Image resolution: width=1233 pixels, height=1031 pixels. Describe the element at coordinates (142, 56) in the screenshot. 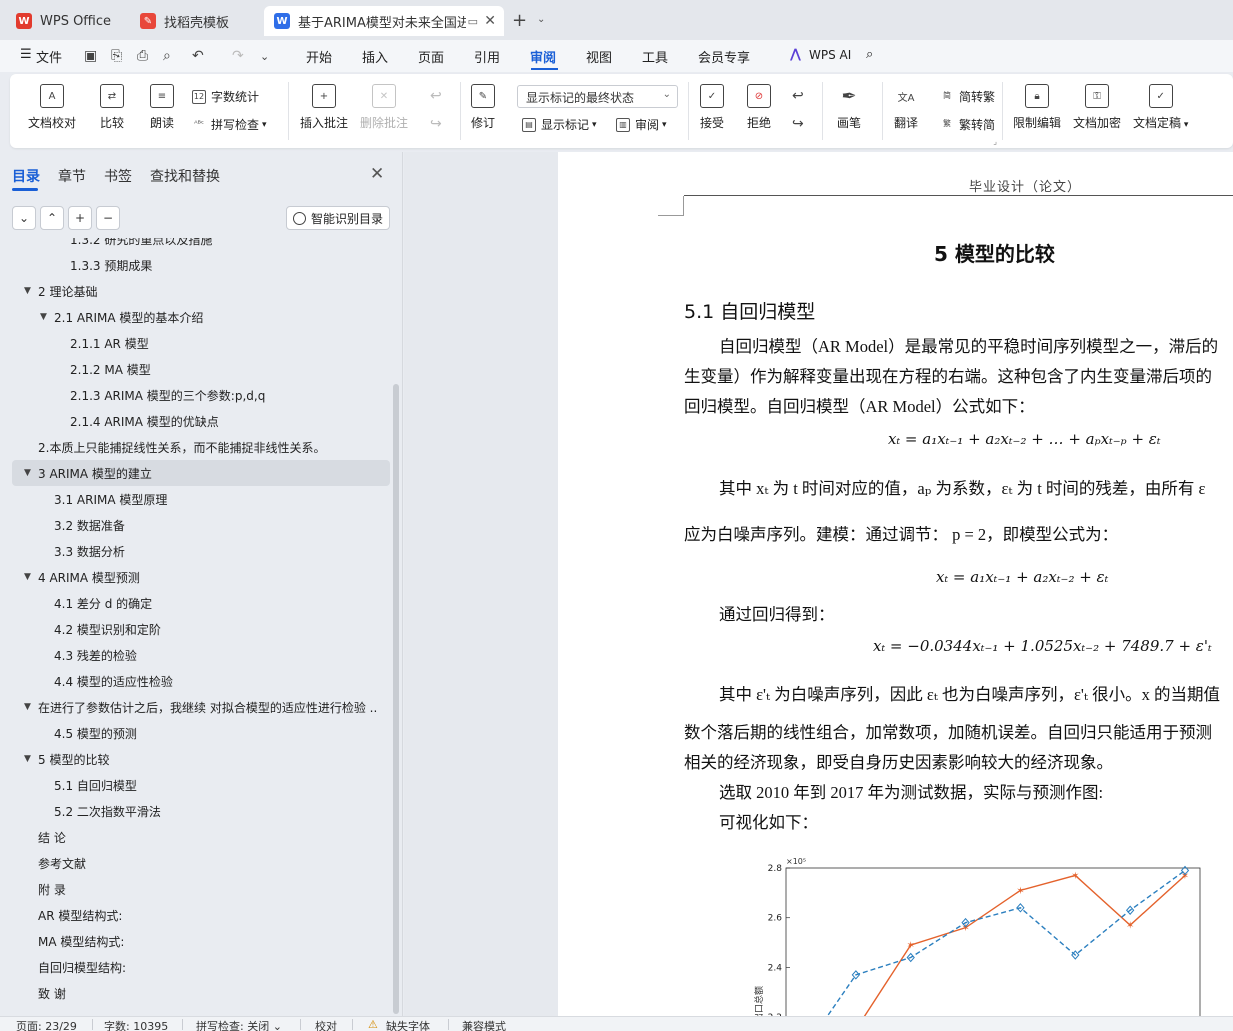

I see `print-icon: ⎙` at that location.